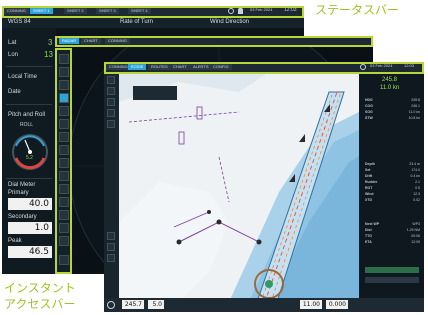 This screenshot has width=428, height=315. What do you see at coordinates (381, 65) in the screenshot?
I see `ecdis-status-date: 03 Feb 2024` at bounding box center [381, 65].